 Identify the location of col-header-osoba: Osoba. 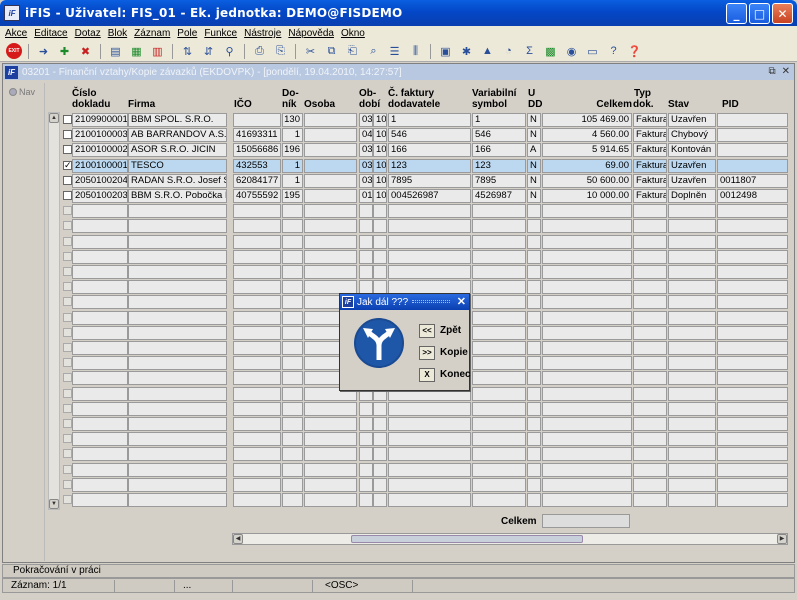
(319, 104).